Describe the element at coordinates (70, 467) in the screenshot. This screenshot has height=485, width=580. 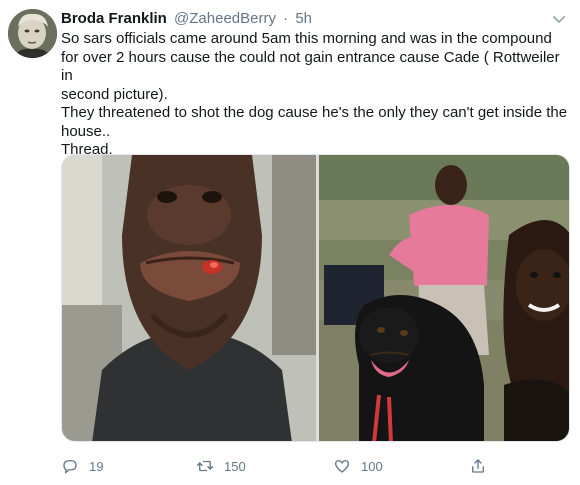
I see `reply-icon` at that location.